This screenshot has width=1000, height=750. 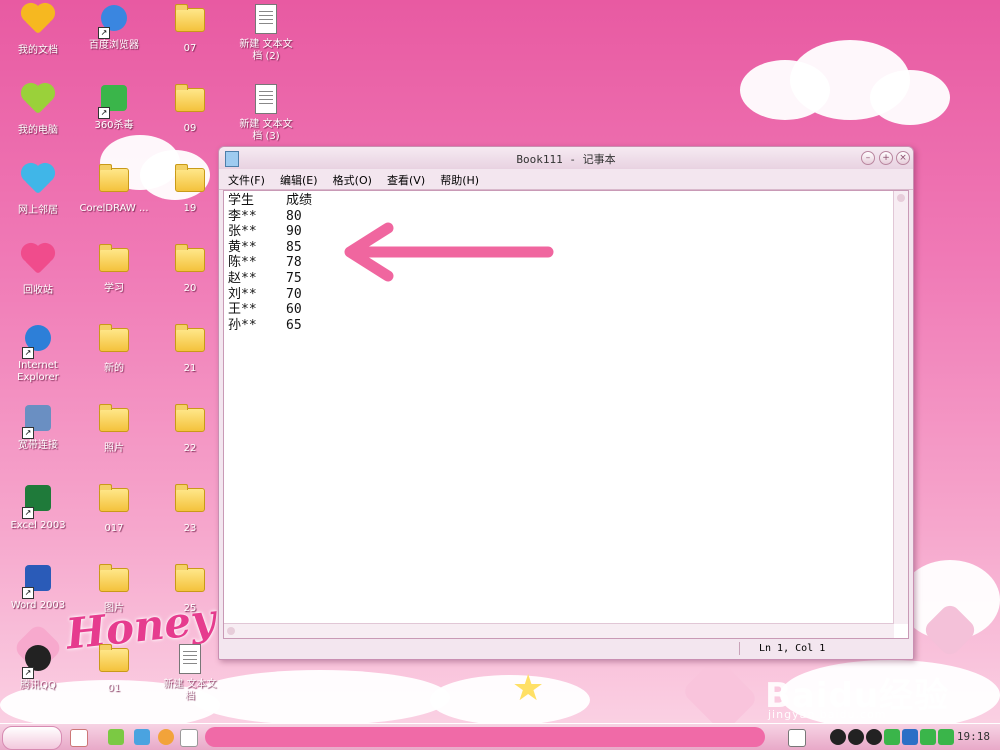 I want to click on desktop-icon: 017, so click(x=114, y=508).